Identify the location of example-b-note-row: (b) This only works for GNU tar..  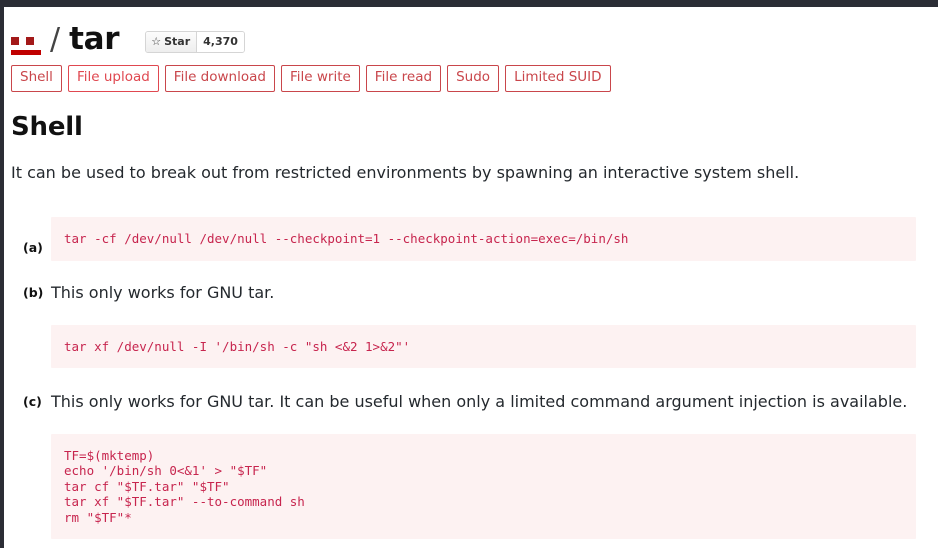
(471, 293).